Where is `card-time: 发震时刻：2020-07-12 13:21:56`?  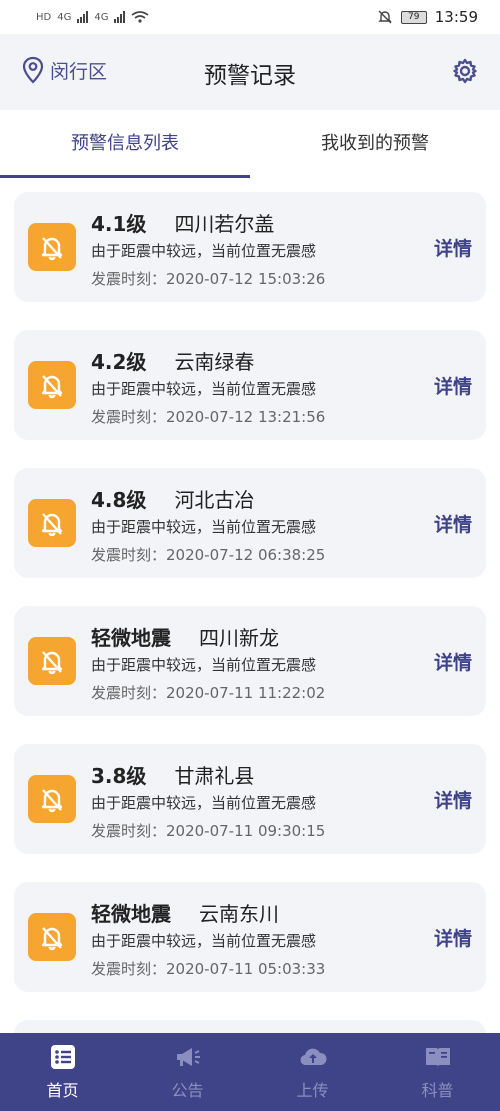 card-time: 发震时刻：2020-07-12 13:21:56 is located at coordinates (208, 417).